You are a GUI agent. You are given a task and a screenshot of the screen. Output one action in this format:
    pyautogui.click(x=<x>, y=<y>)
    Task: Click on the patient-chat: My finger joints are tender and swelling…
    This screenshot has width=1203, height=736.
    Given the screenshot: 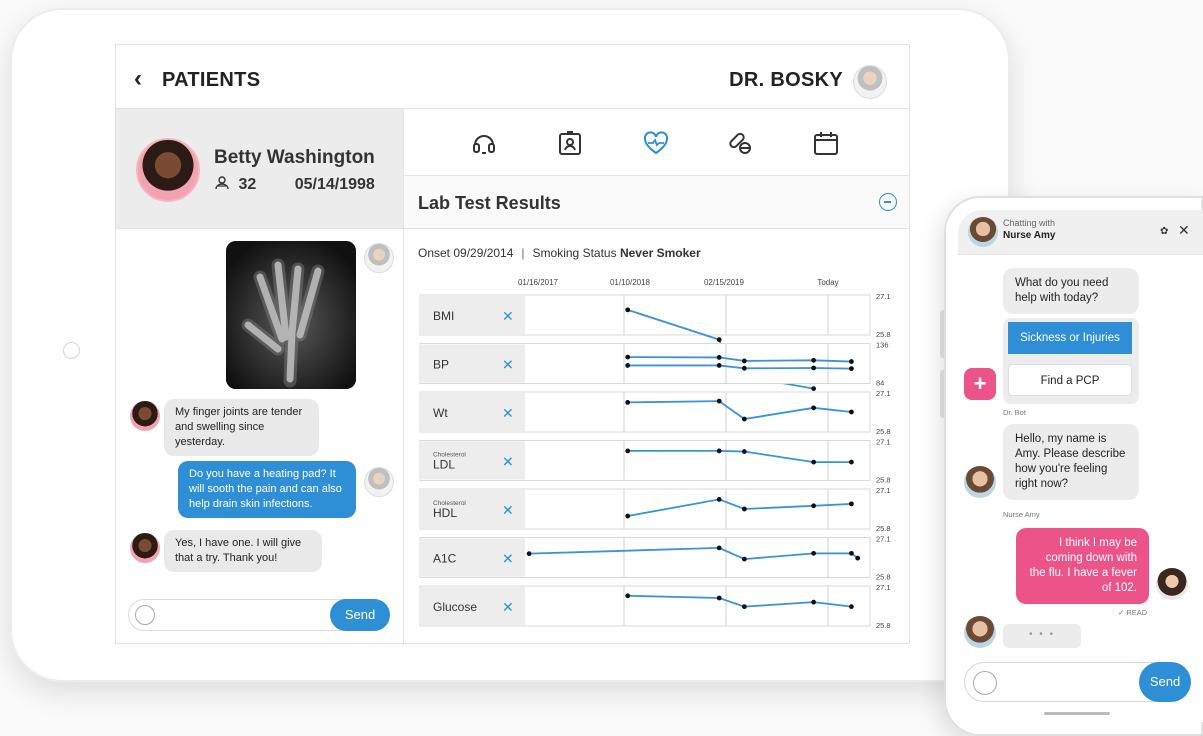 What is the action you would take?
    pyautogui.click(x=260, y=436)
    